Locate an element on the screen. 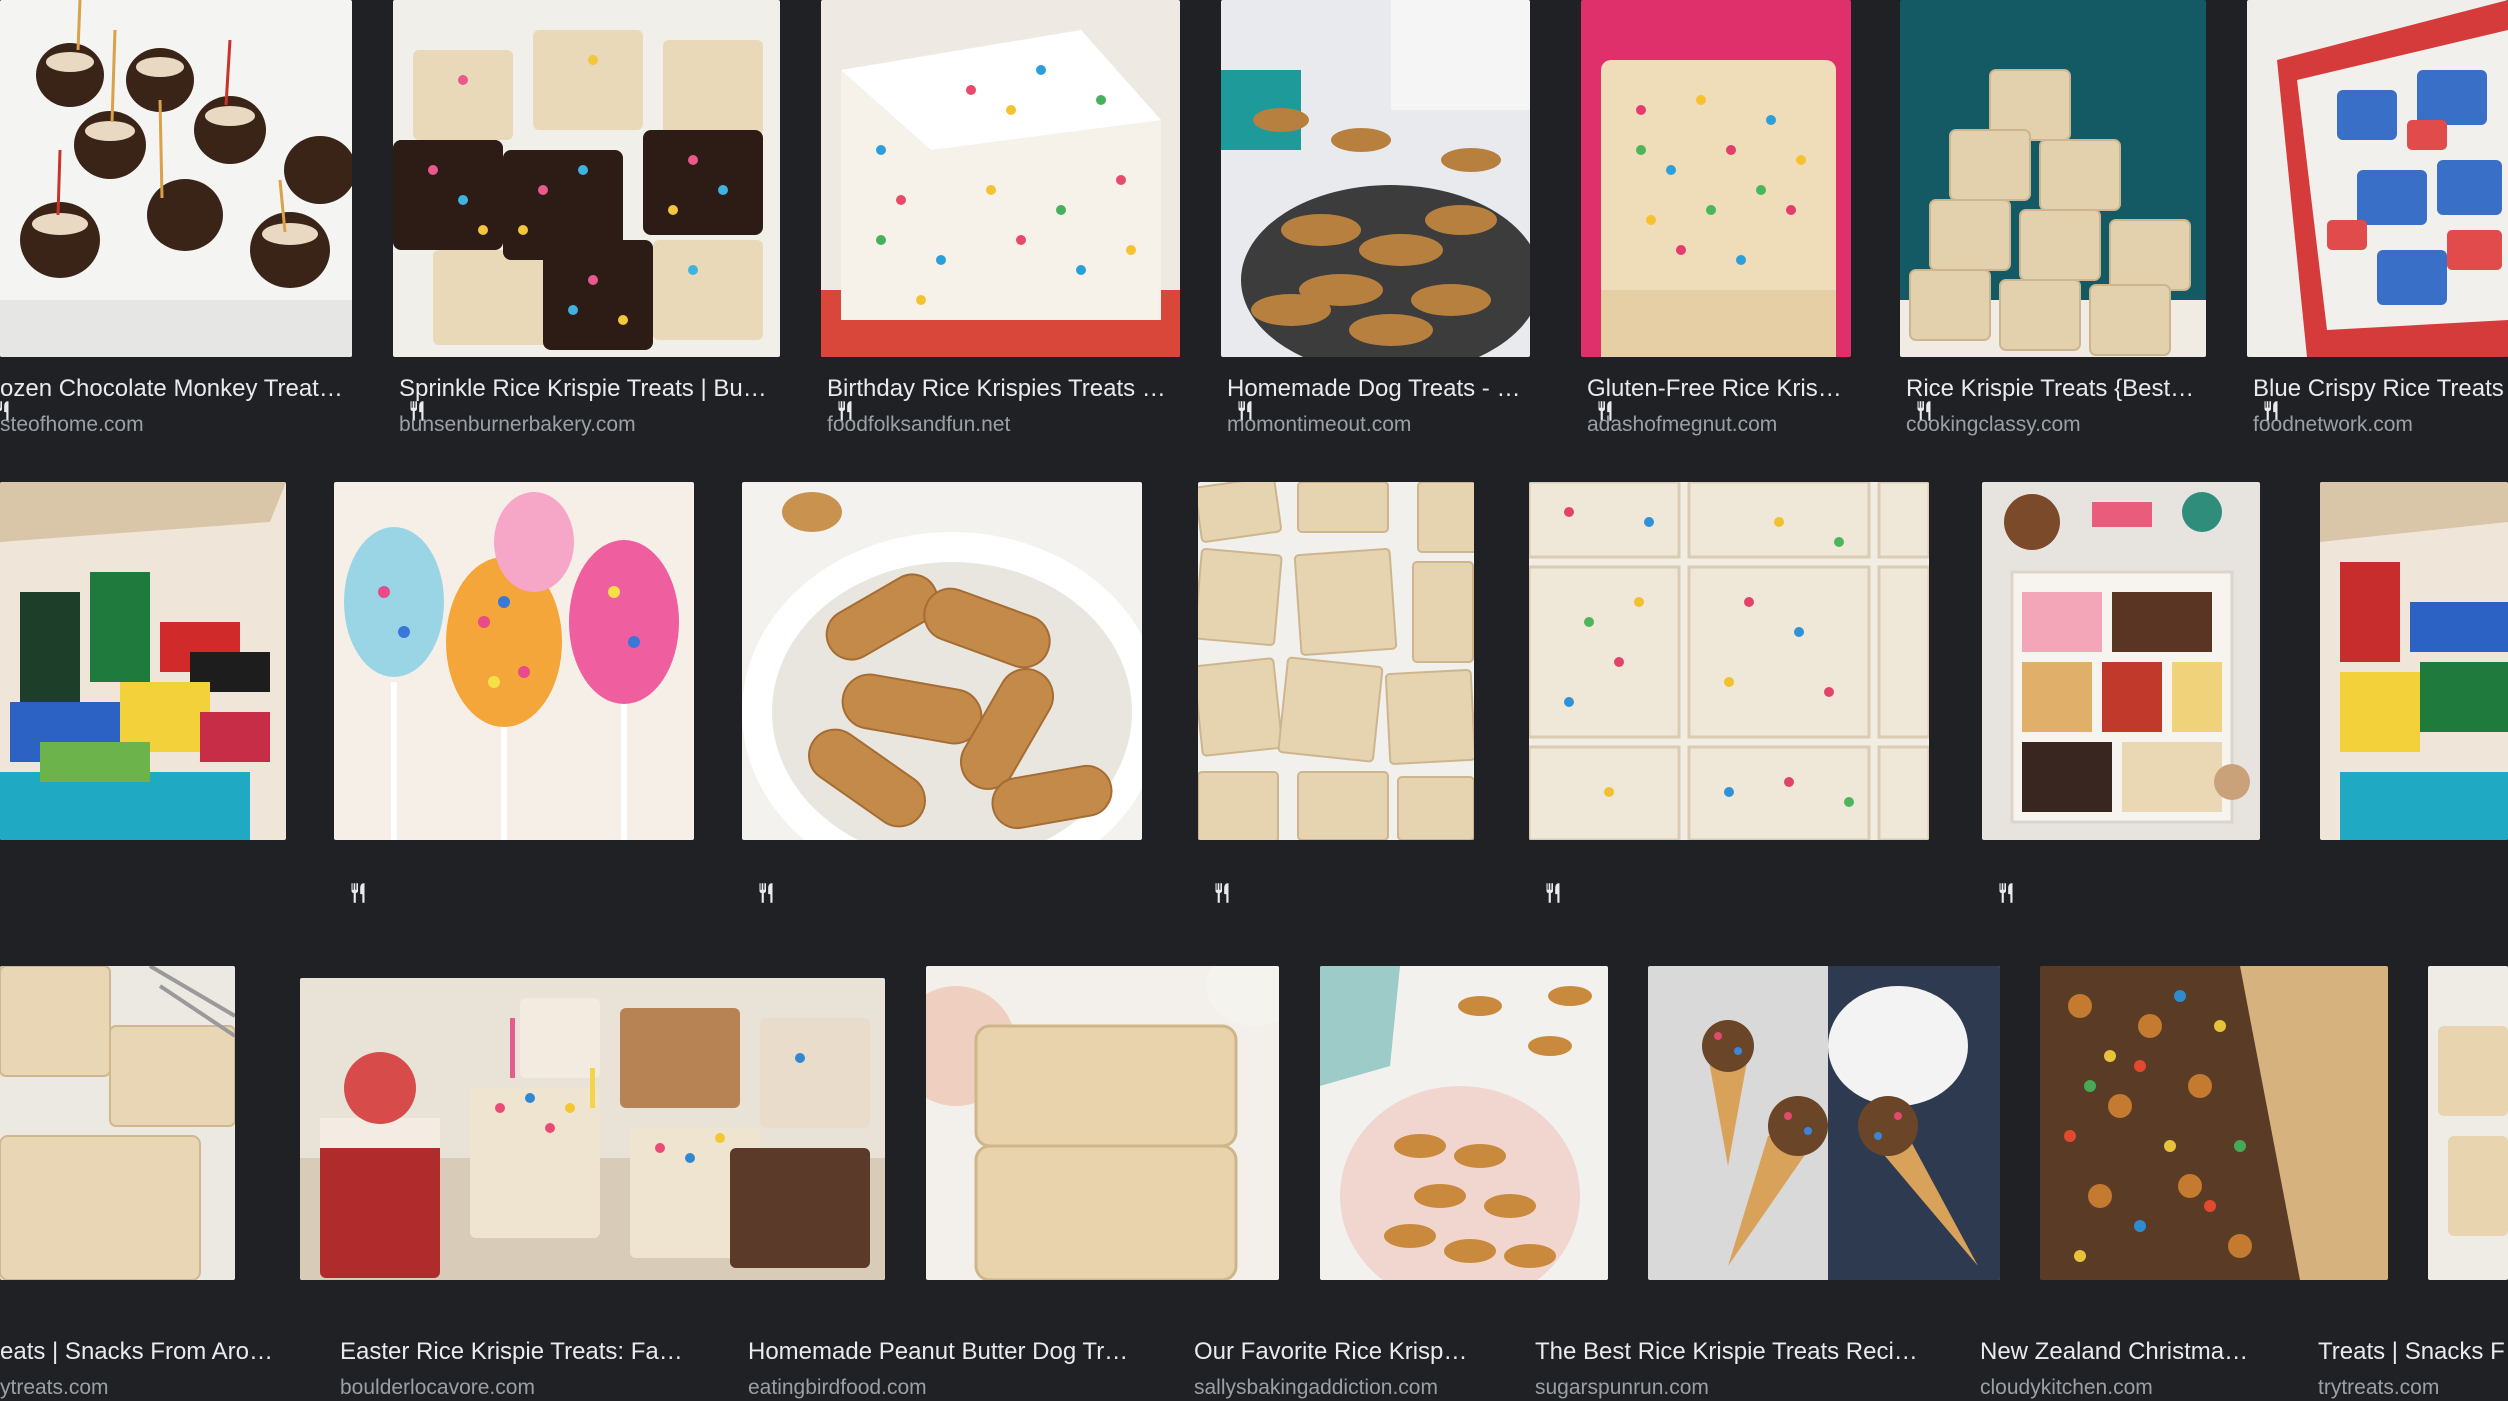  result-source: foodnetwork.com is located at coordinates (2380, 425).